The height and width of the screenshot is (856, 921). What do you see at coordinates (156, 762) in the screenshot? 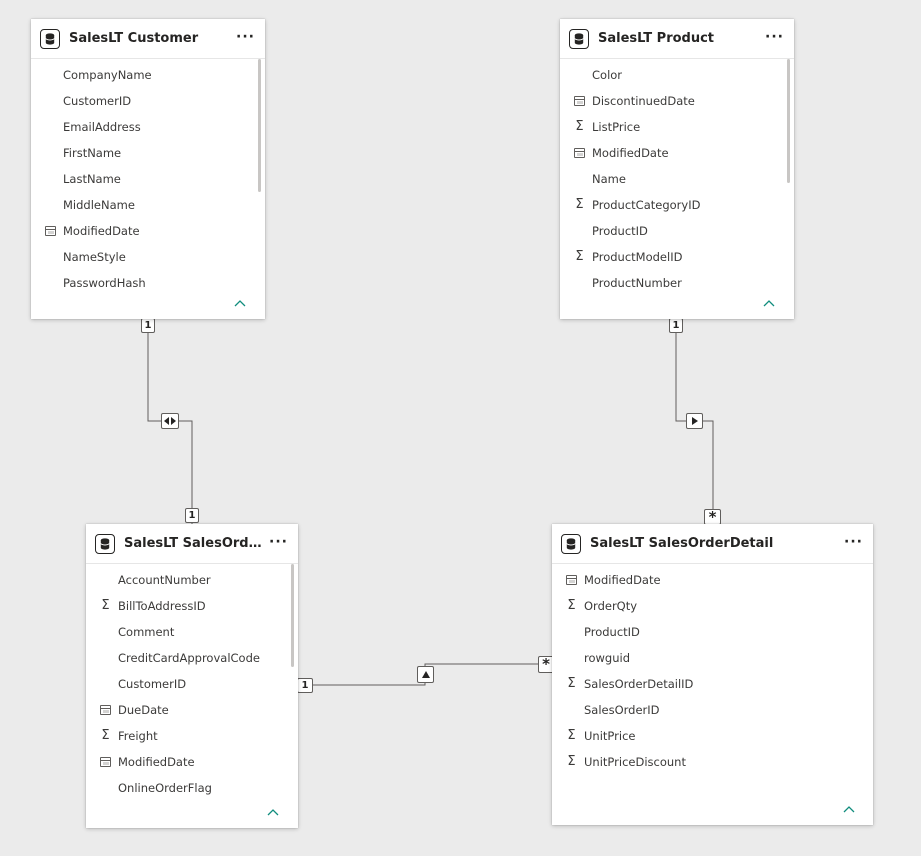
I see `field-name: ModifiedDate` at bounding box center [156, 762].